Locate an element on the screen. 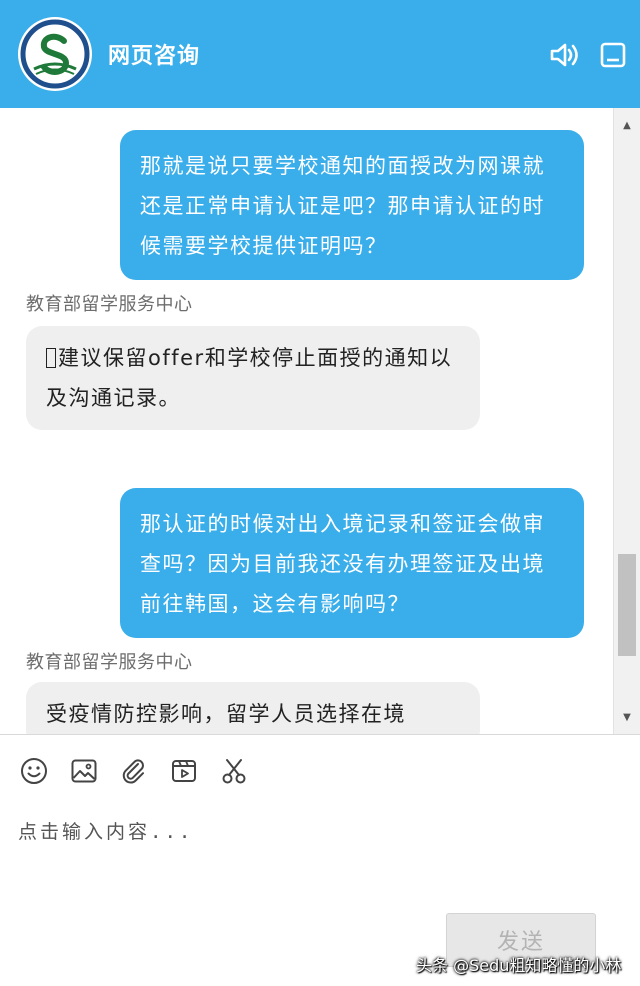 This screenshot has height=986, width=640. minimize-icon is located at coordinates (613, 55).